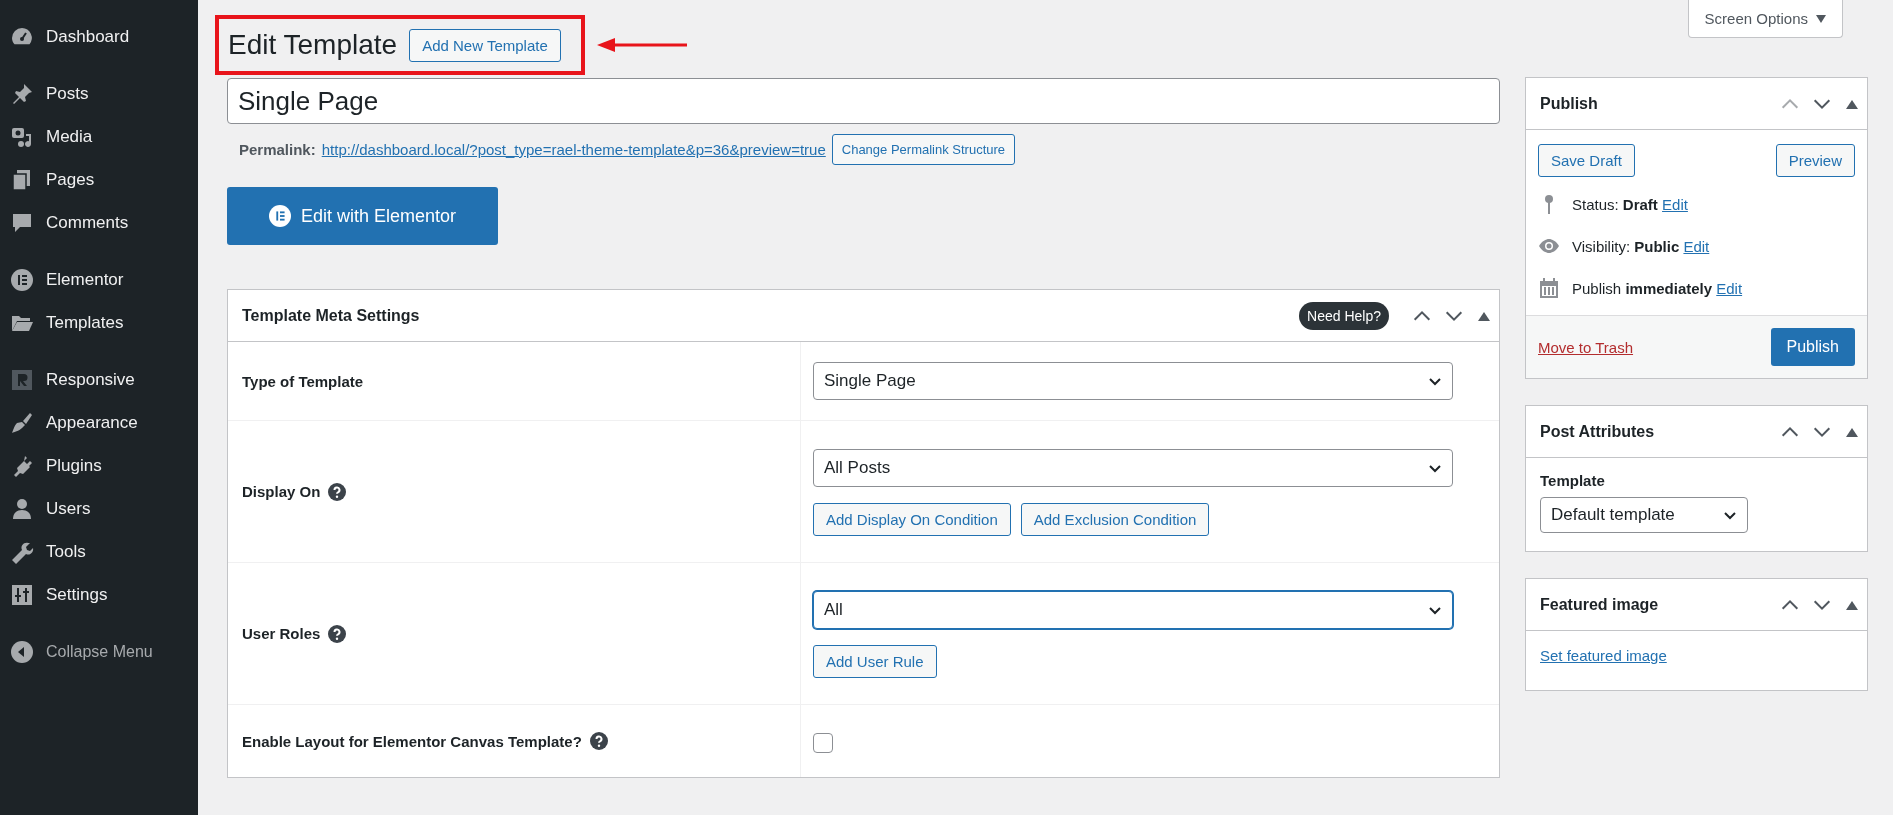 The width and height of the screenshot is (1893, 815). What do you see at coordinates (875, 661) in the screenshot?
I see `add-condition-button: Add User Rule` at bounding box center [875, 661].